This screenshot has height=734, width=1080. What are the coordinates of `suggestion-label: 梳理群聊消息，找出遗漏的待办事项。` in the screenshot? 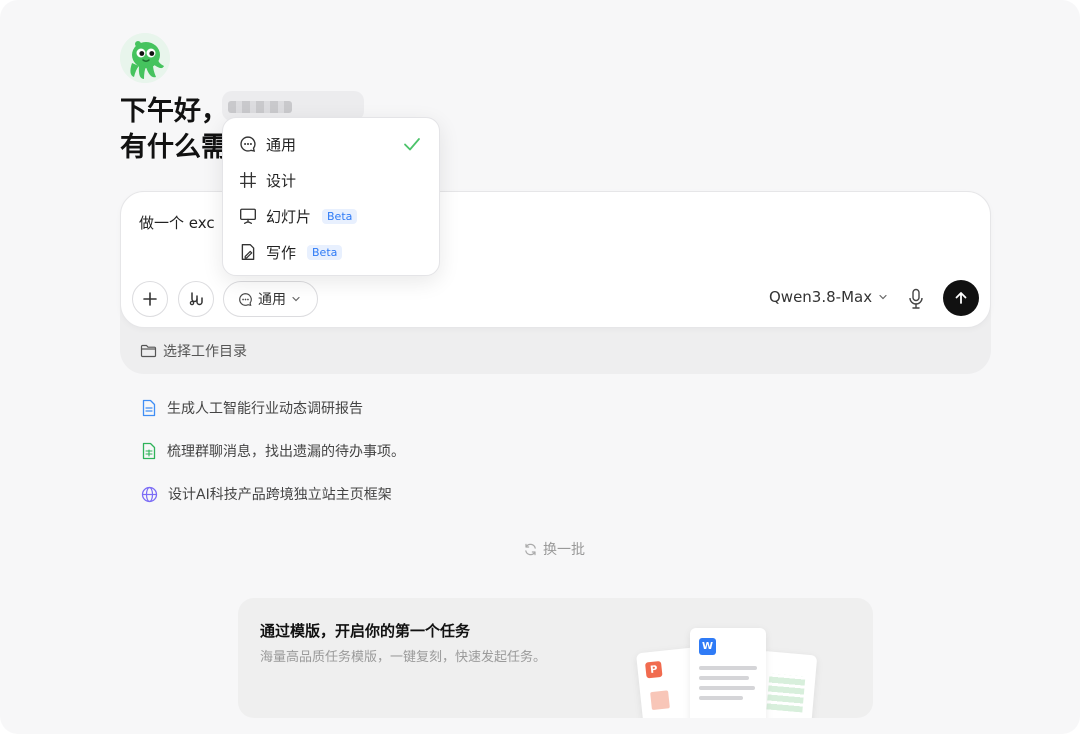 It's located at (286, 452).